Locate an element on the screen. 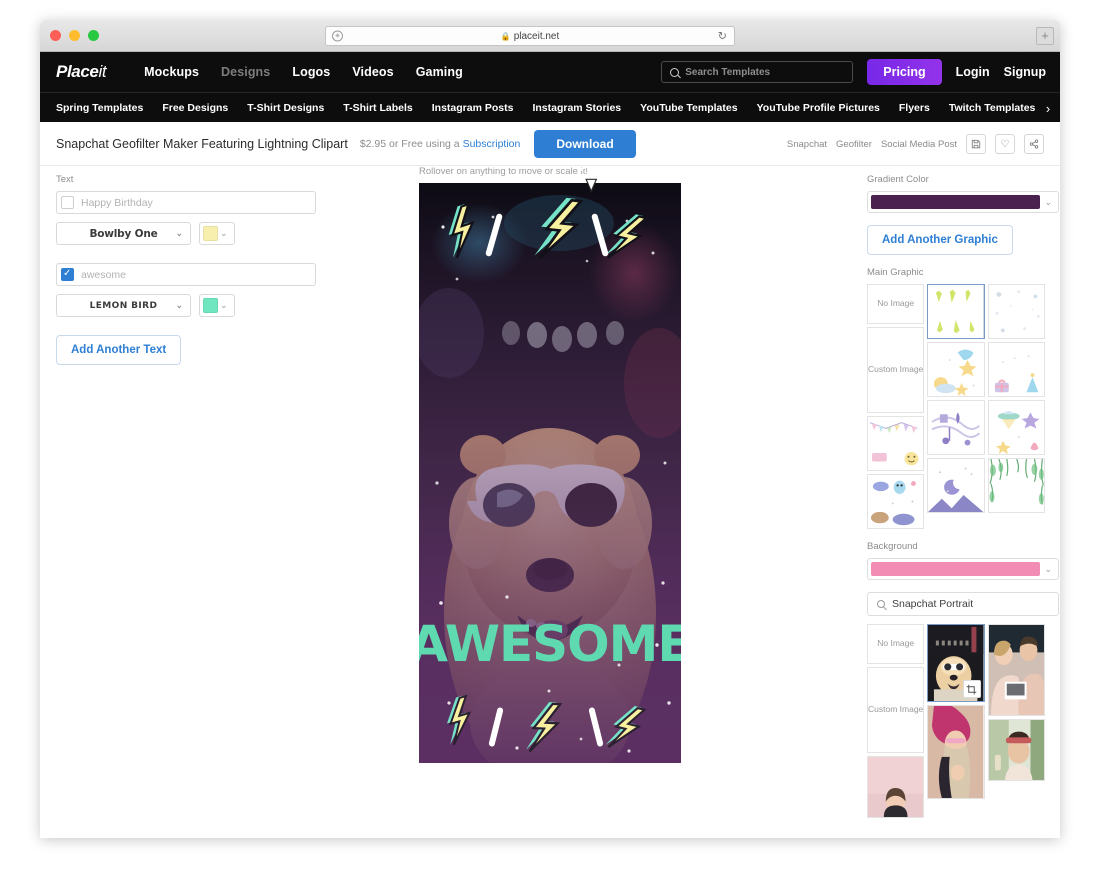 This screenshot has height=894, width=1100. url-text-group: 🔒 placeit.net is located at coordinates (530, 36).